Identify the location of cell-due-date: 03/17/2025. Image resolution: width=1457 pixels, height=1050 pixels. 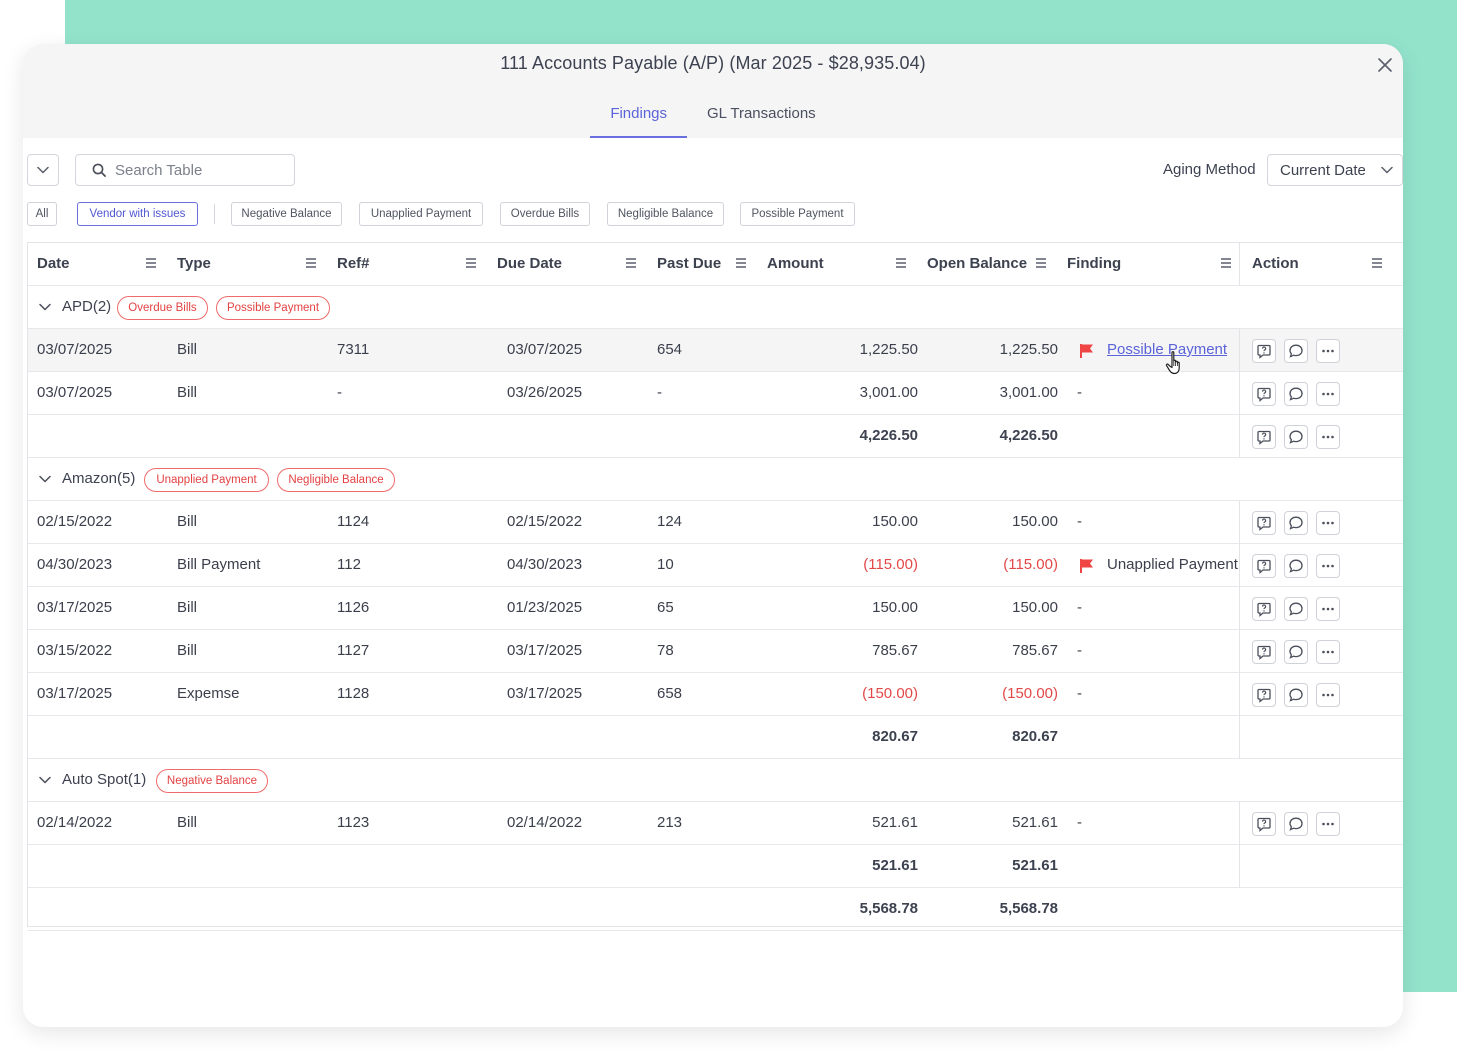
(545, 650).